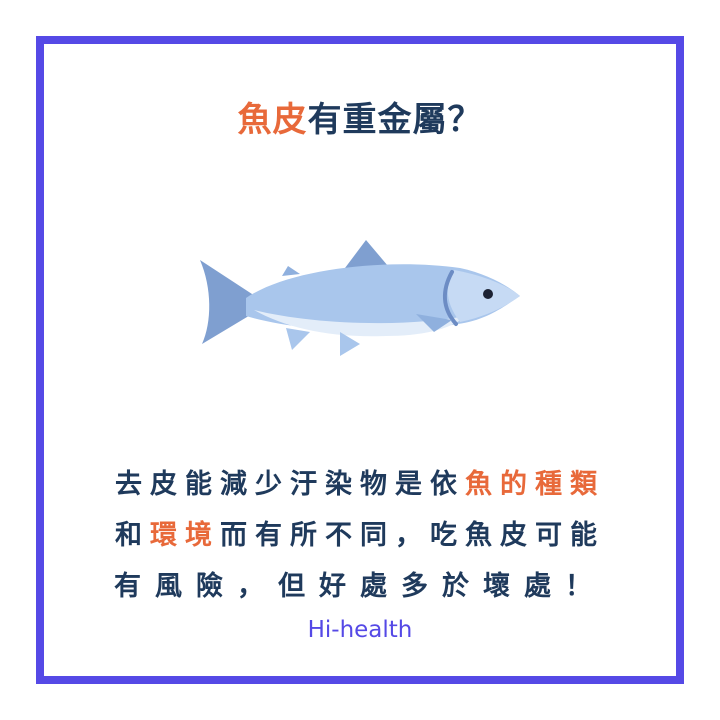 This screenshot has width=720, height=720. I want to click on page-title: 魚皮有重金屬？, so click(360, 116).